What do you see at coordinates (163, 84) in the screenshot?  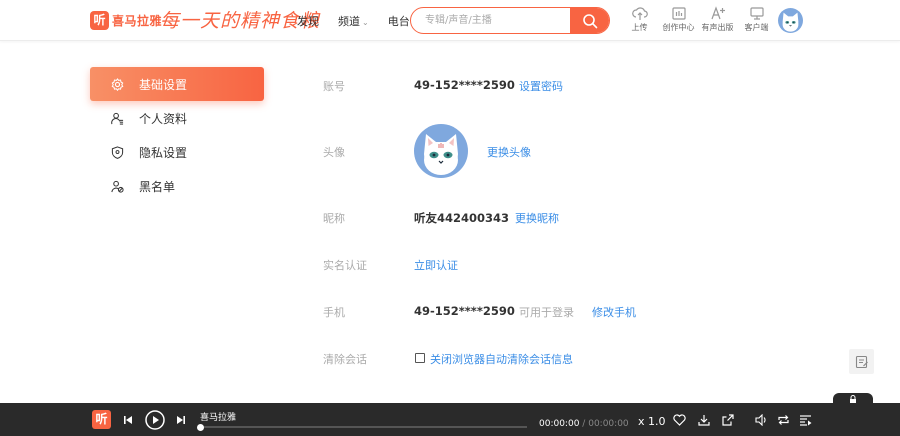 I see `sidebar-item-label: 基础设置` at bounding box center [163, 84].